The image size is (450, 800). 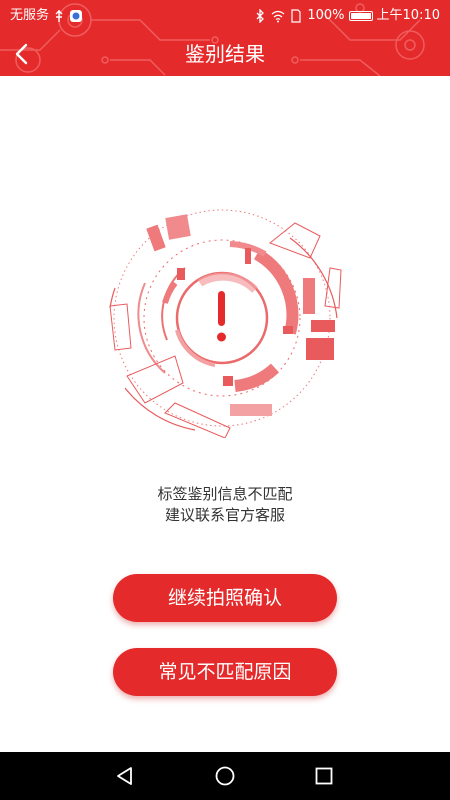 I want to click on back-button, so click(x=22, y=54).